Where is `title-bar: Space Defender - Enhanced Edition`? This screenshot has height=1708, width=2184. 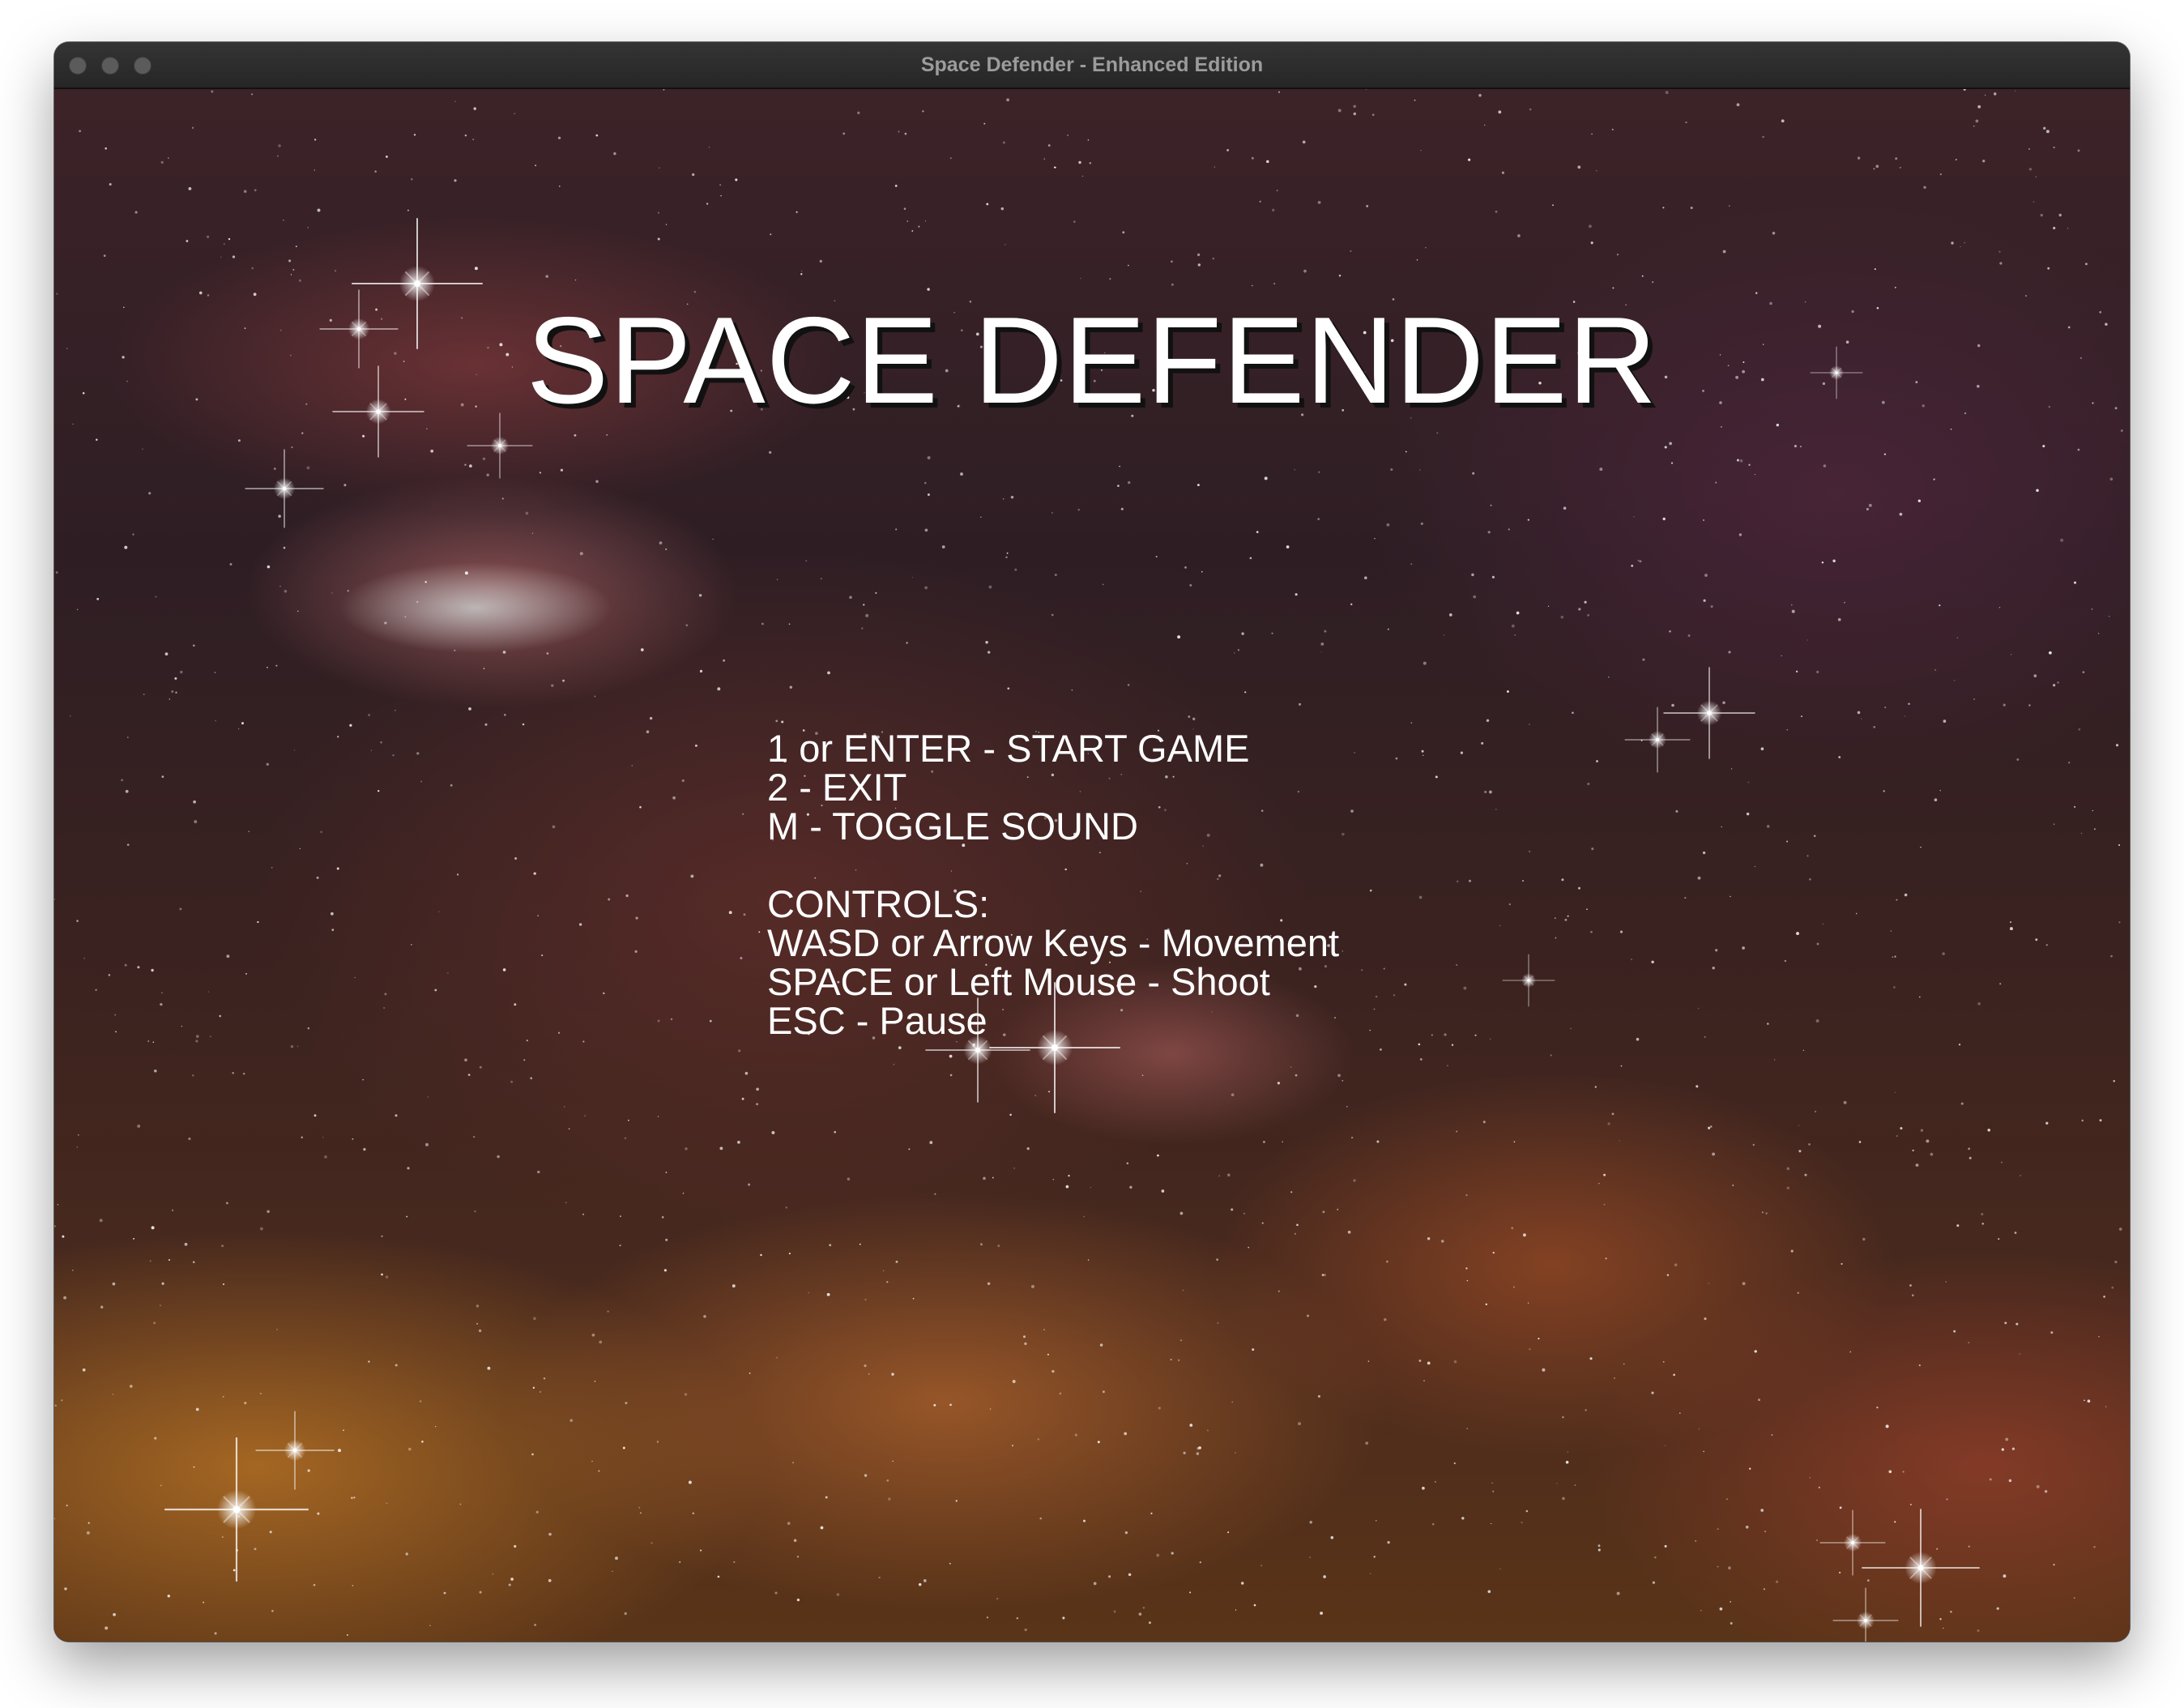 title-bar: Space Defender - Enhanced Edition is located at coordinates (1092, 65).